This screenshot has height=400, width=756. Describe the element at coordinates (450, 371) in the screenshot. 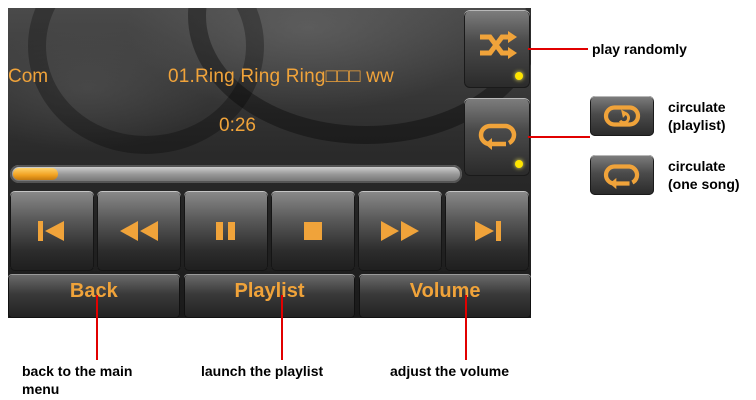

I see `note-volume: adjust the volume` at that location.